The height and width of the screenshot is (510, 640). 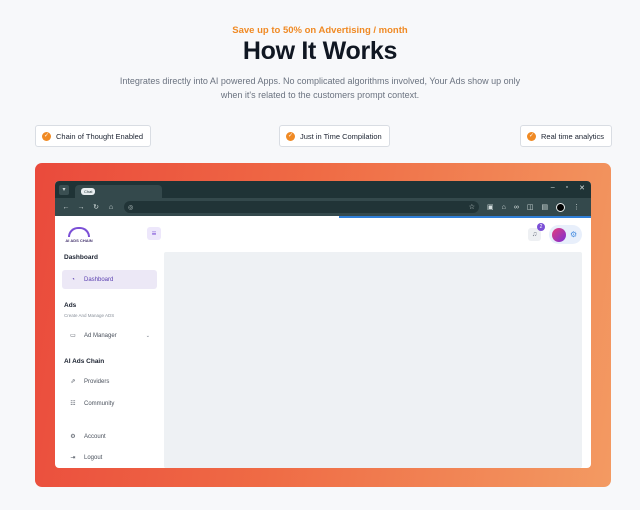 I want to click on sidebar-section-title: AI Ads Chain, so click(x=84, y=361).